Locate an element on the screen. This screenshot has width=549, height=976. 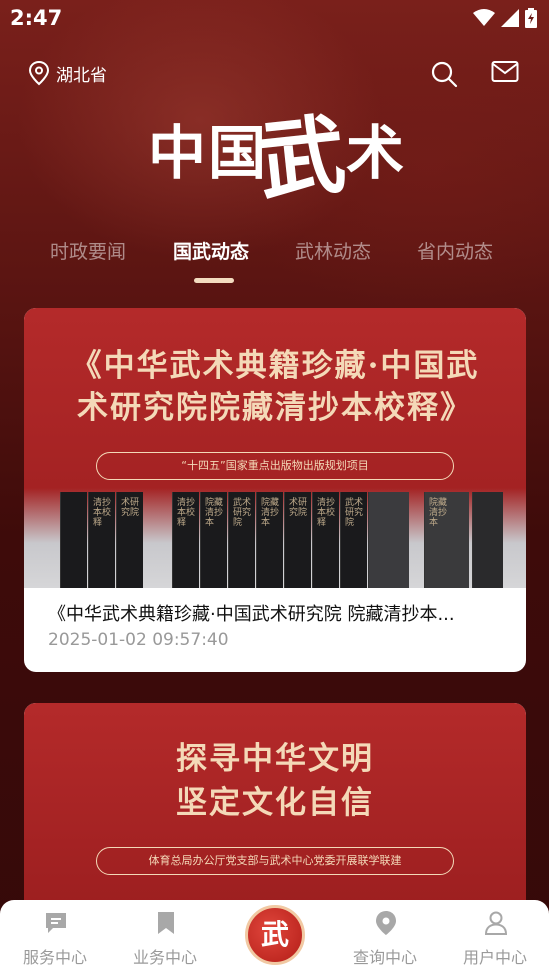
status-icons is located at coordinates (505, 18).